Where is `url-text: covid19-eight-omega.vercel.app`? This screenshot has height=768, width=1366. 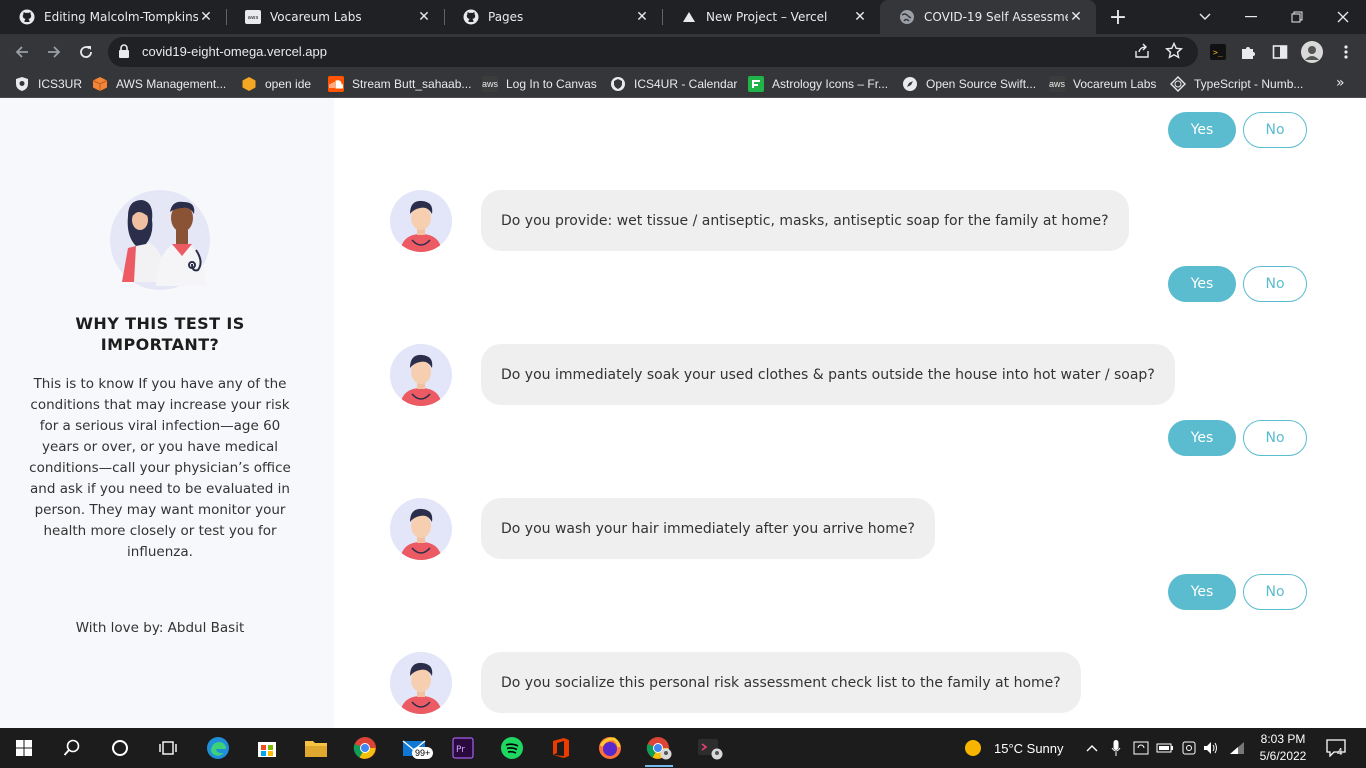
url-text: covid19-eight-omega.vercel.app is located at coordinates (234, 51).